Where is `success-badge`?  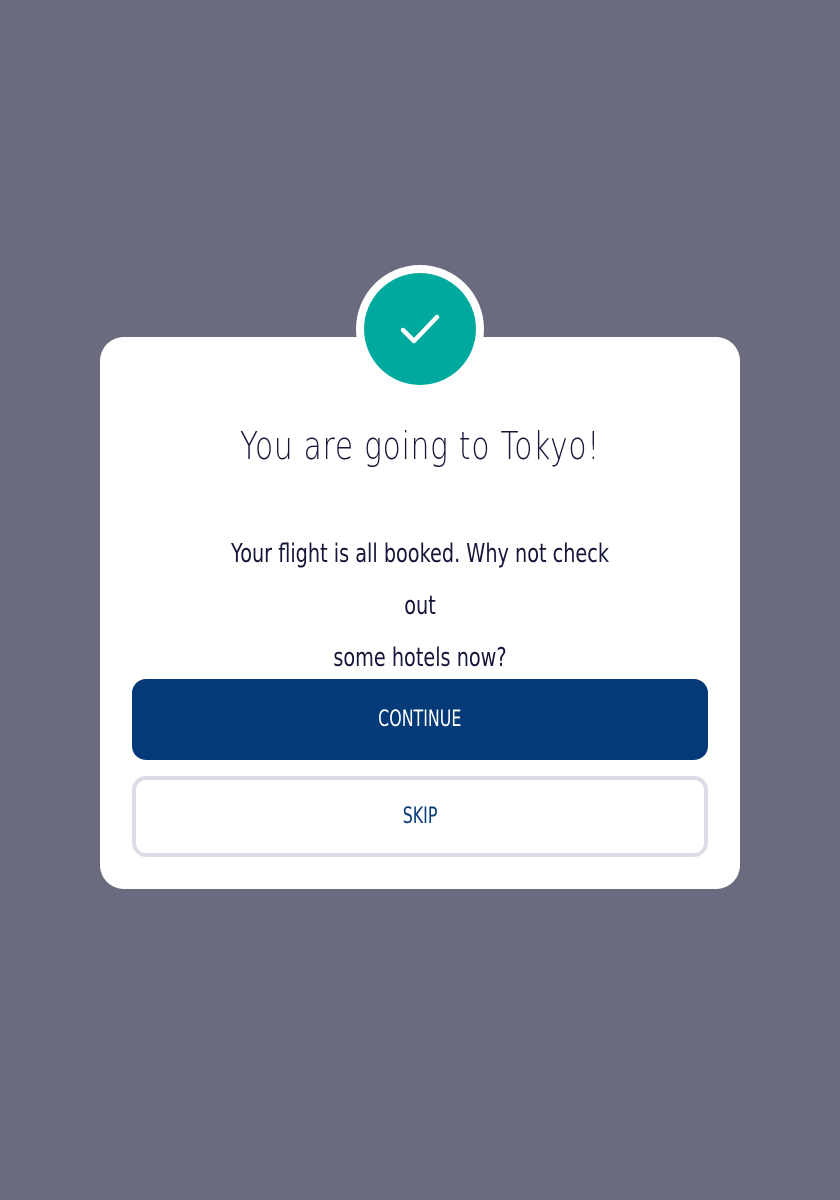
success-badge is located at coordinates (420, 329).